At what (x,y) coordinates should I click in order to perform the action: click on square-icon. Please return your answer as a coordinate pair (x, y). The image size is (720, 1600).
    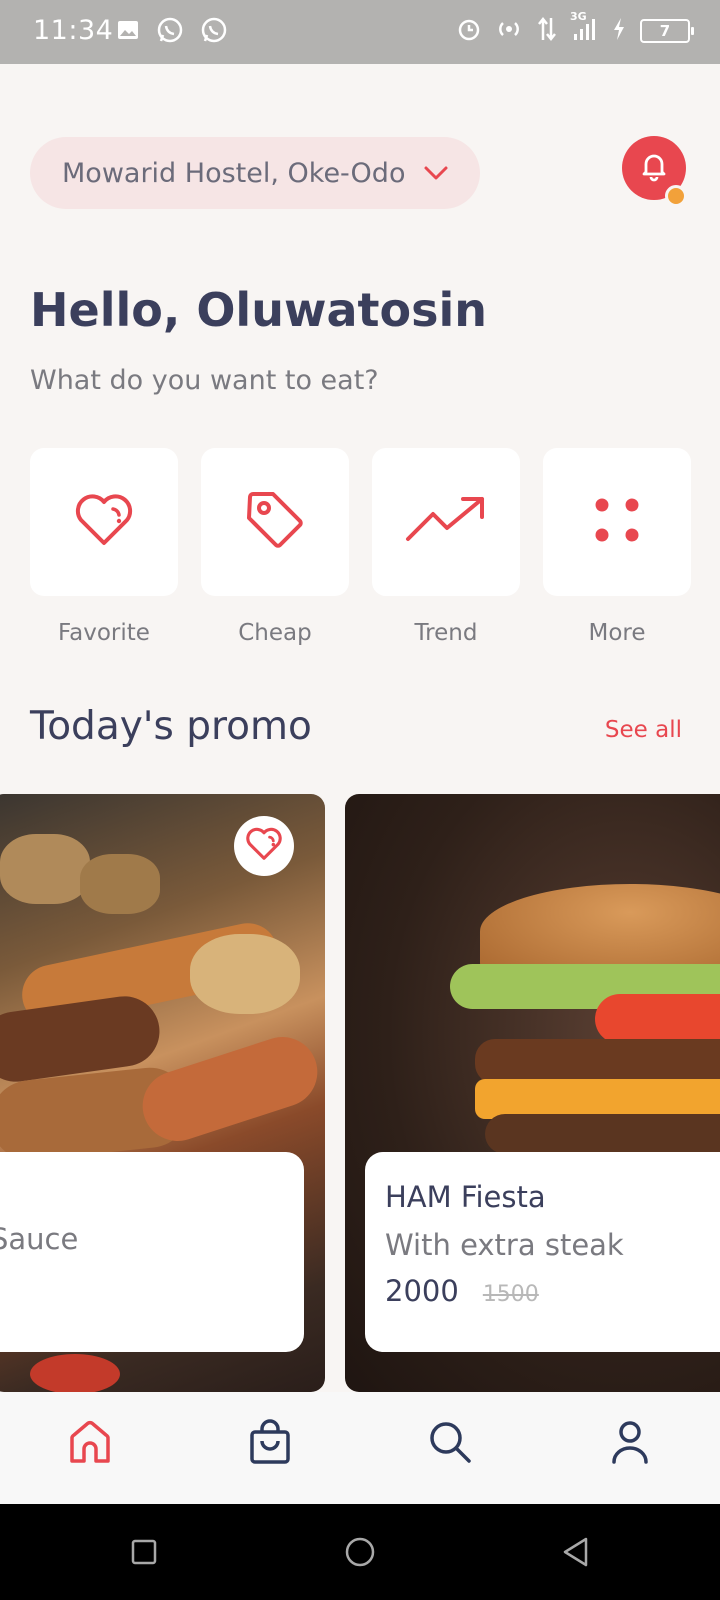
    Looking at the image, I should click on (144, 1554).